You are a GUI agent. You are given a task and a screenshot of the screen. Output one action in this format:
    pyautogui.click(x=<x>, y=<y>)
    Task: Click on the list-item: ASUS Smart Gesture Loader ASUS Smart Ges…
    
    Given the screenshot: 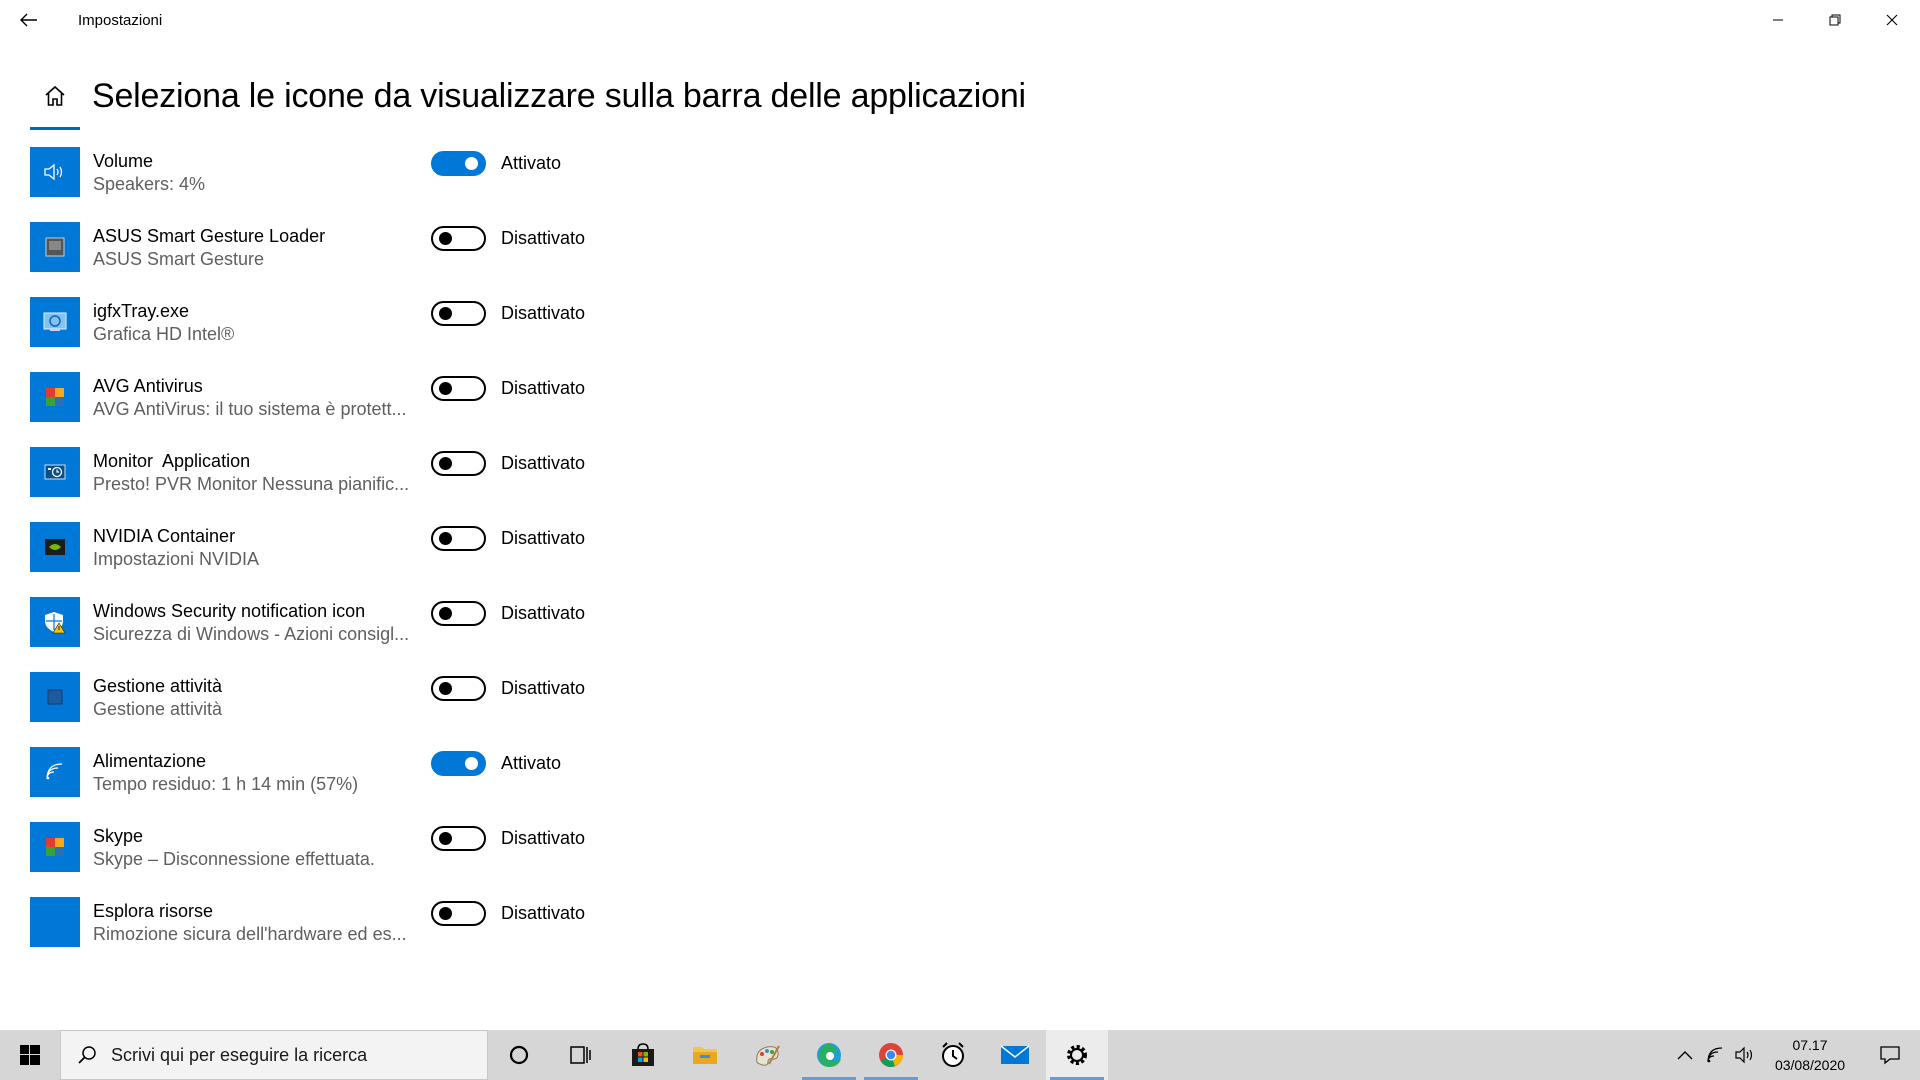 What is the action you would take?
    pyautogui.click(x=307, y=259)
    